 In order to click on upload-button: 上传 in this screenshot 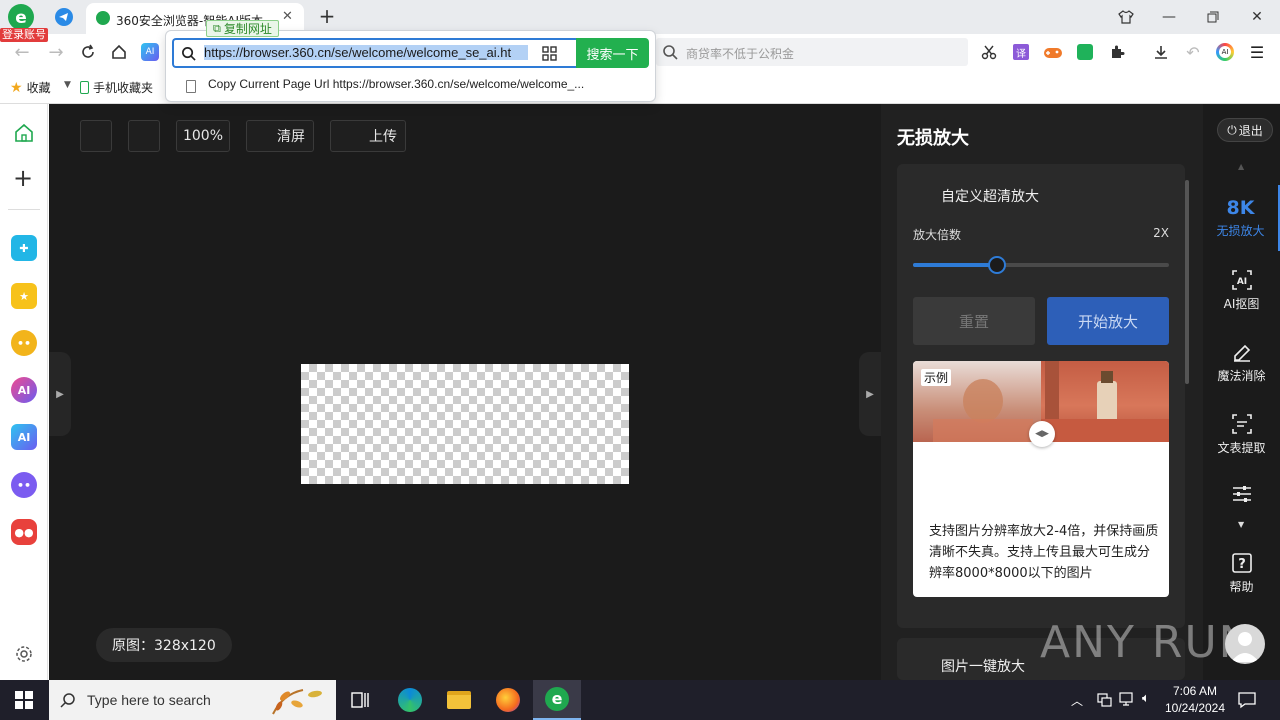, I will do `click(368, 136)`.